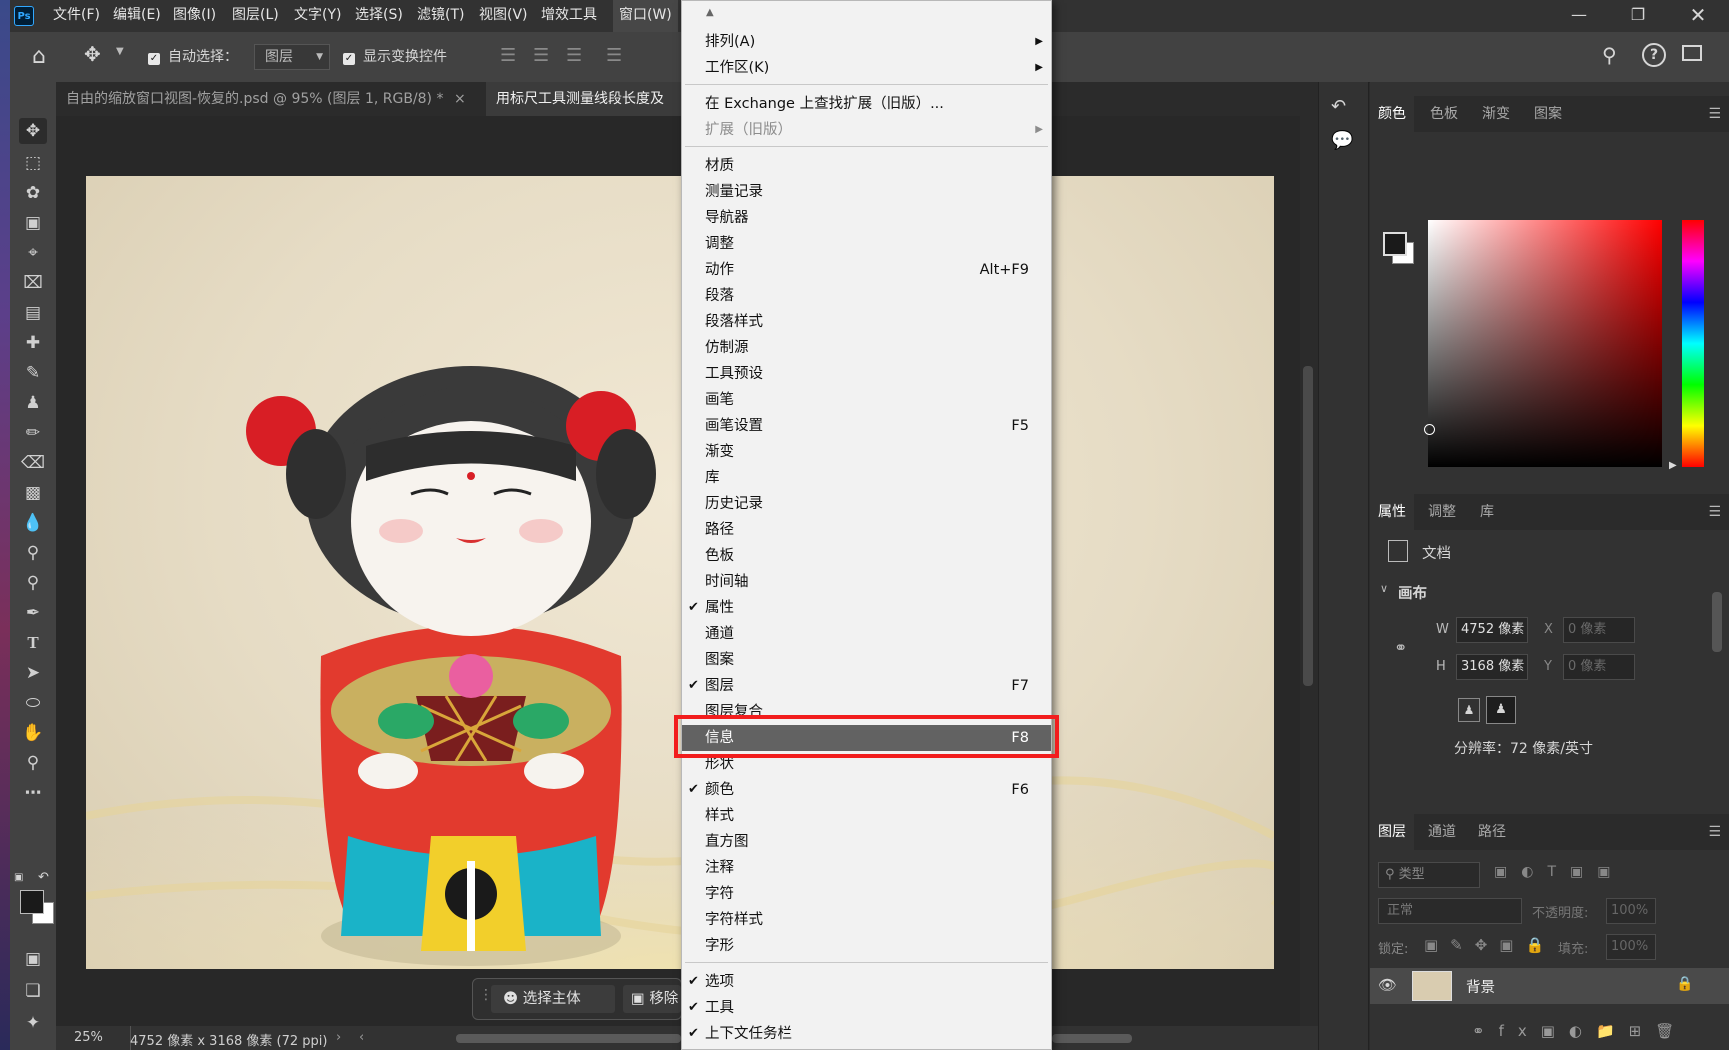 This screenshot has width=1729, height=1050. I want to click on marquee-tool-icon: ⬚, so click(33, 163).